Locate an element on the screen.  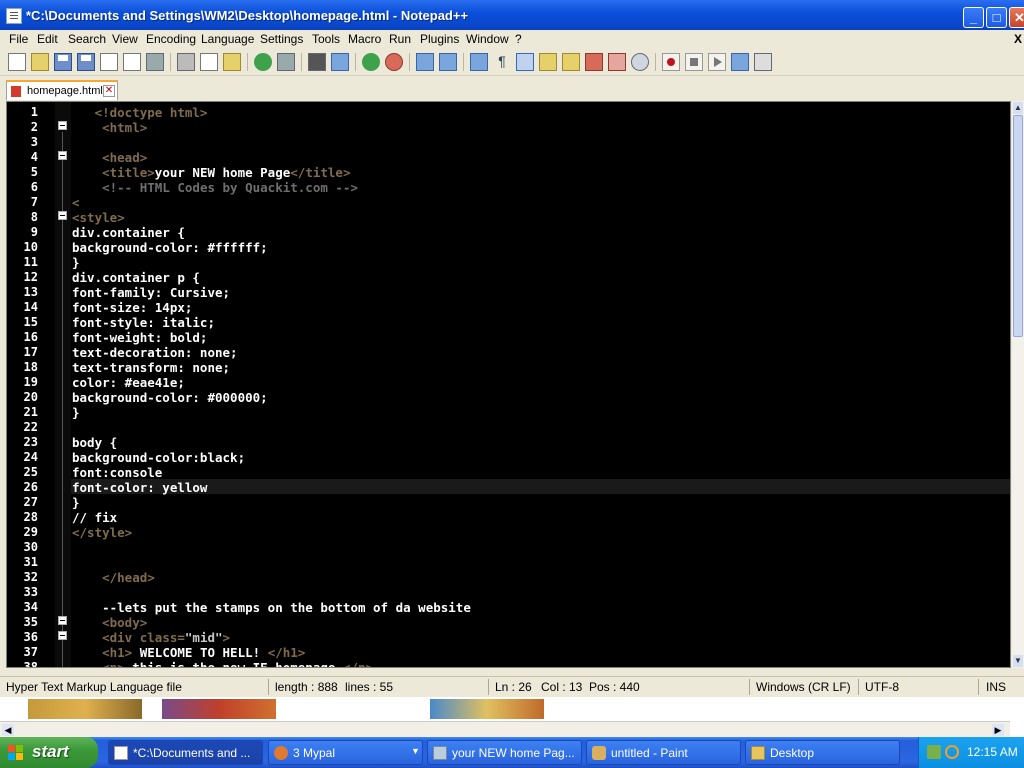
find-icon is located at coordinates (317, 62).